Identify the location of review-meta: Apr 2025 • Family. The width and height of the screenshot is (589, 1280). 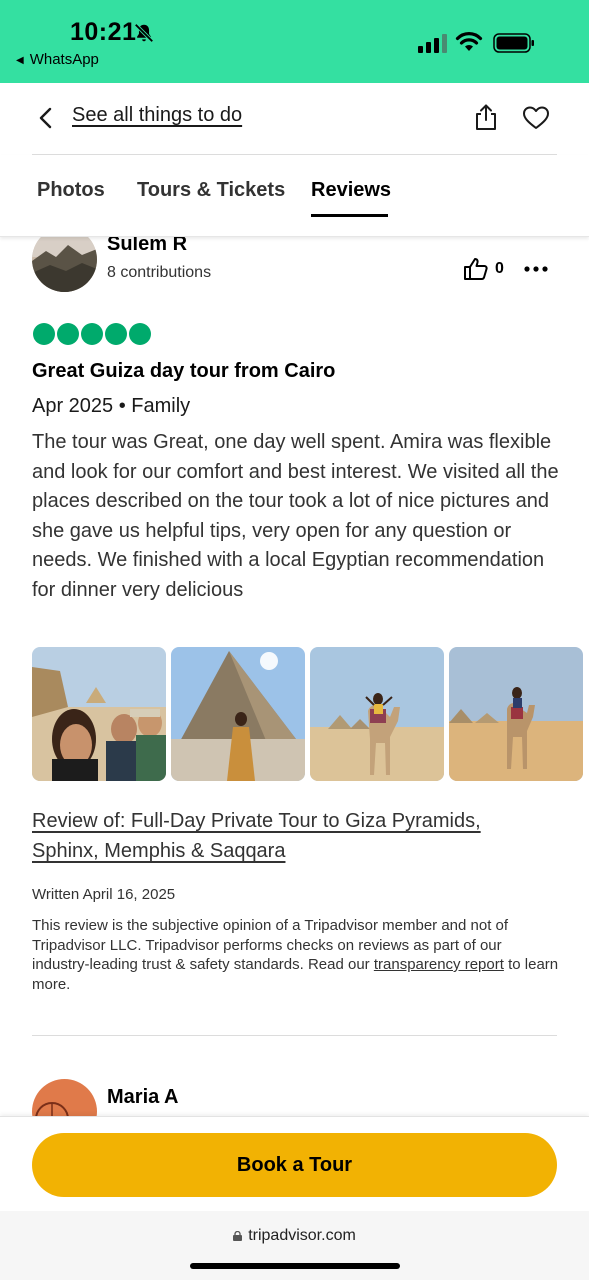
(111, 406).